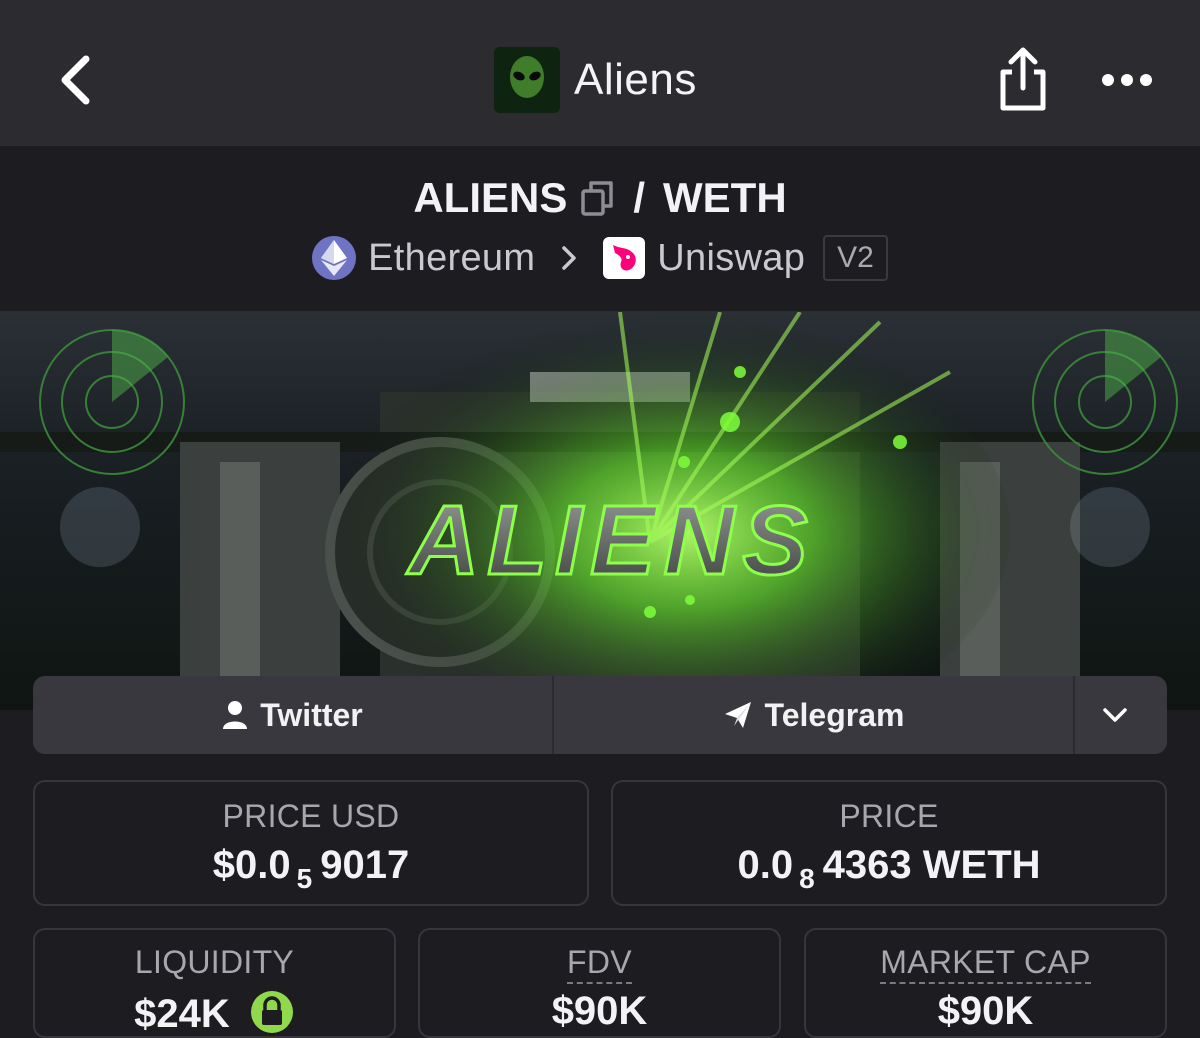 This screenshot has height=1038, width=1200. I want to click on pair-title-row: ALIENS / WETH, so click(600, 198).